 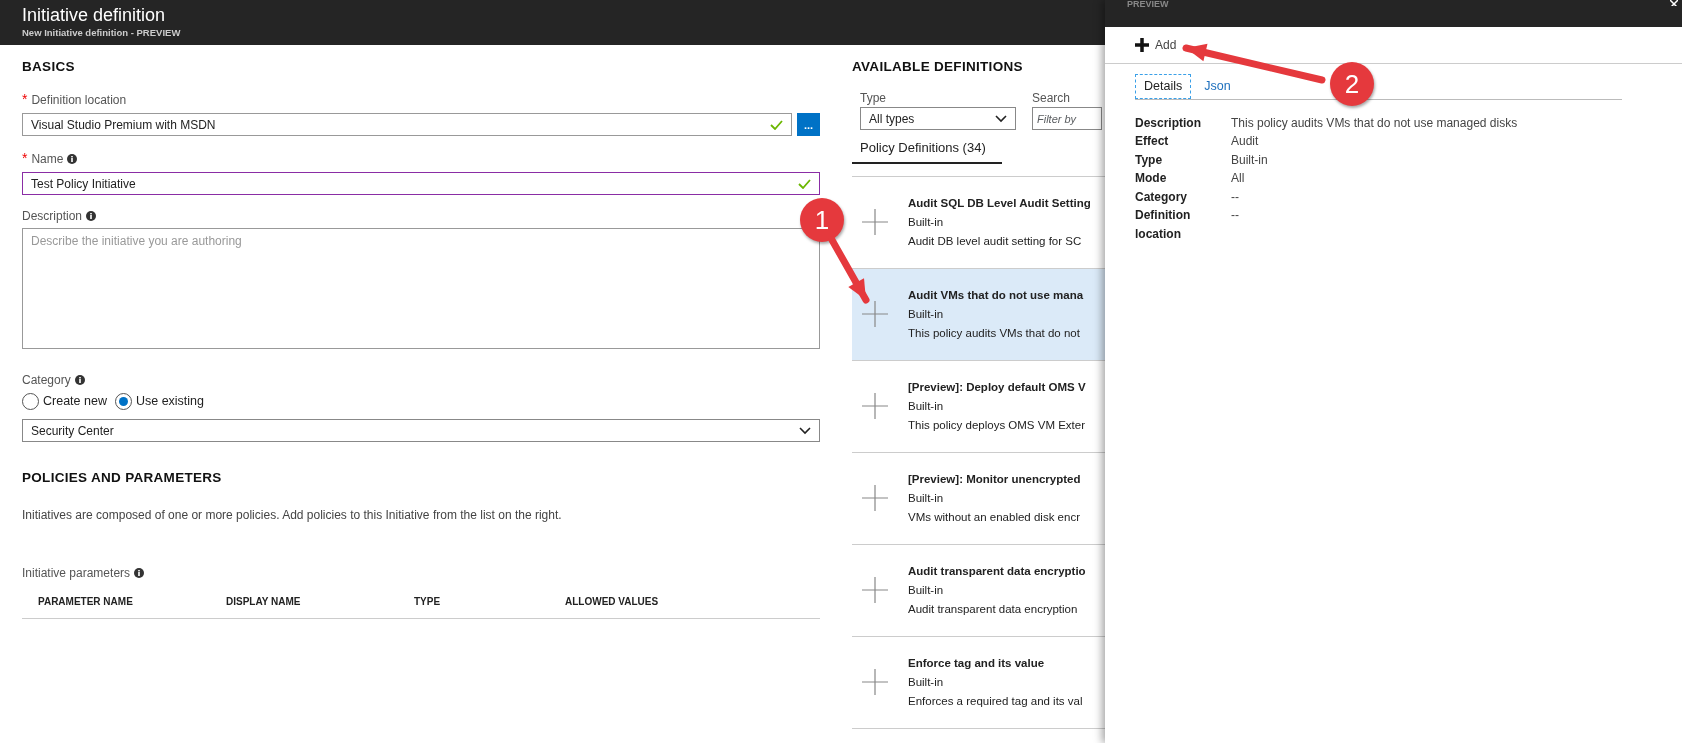 What do you see at coordinates (264, 602) in the screenshot?
I see `column-header: DISPLAY NAME` at bounding box center [264, 602].